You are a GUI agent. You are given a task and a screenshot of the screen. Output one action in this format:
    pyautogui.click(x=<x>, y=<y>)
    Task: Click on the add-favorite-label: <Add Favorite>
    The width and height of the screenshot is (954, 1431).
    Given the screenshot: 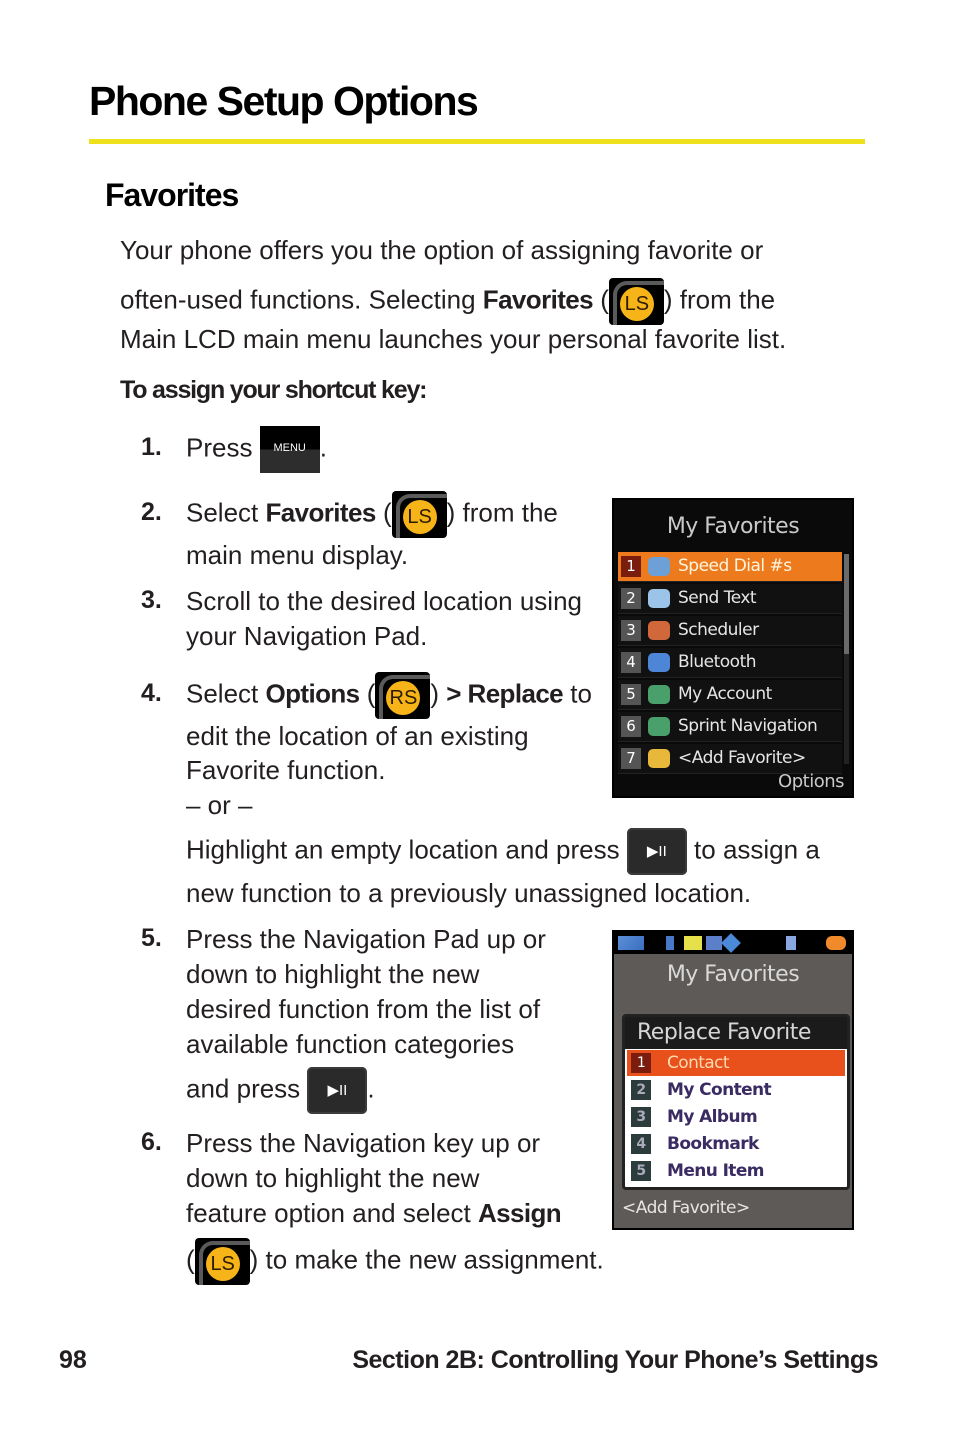 What is the action you would take?
    pyautogui.click(x=686, y=1208)
    